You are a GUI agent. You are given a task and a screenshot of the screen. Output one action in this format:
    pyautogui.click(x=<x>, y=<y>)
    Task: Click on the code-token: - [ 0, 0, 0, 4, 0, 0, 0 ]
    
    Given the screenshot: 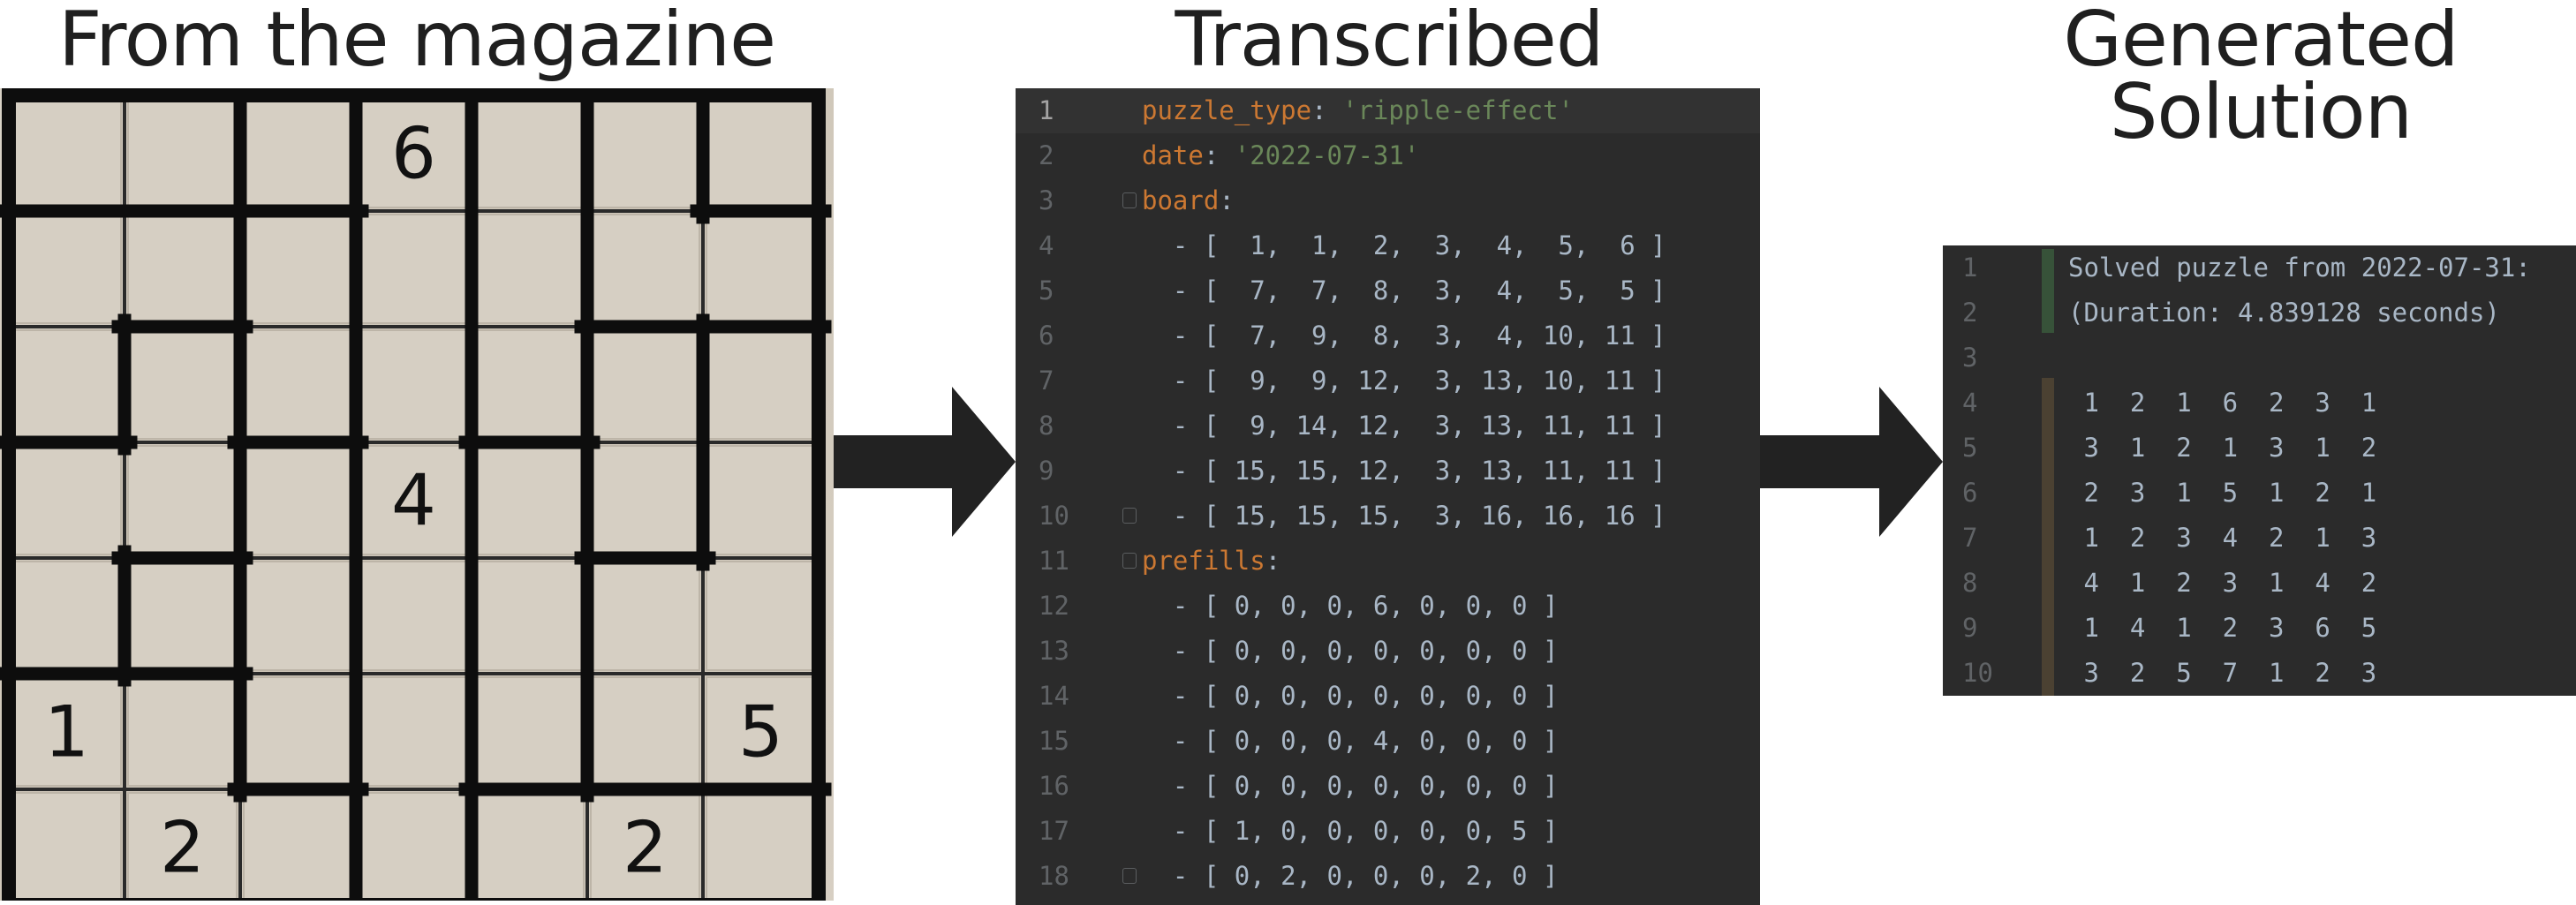 What is the action you would take?
    pyautogui.click(x=1350, y=741)
    